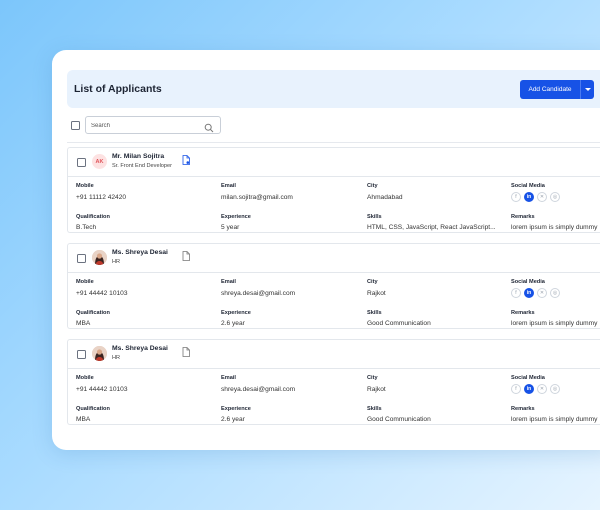 Image resolution: width=600 pixels, height=510 pixels. Describe the element at coordinates (230, 227) in the screenshot. I see `experience-value: 5 year` at that location.